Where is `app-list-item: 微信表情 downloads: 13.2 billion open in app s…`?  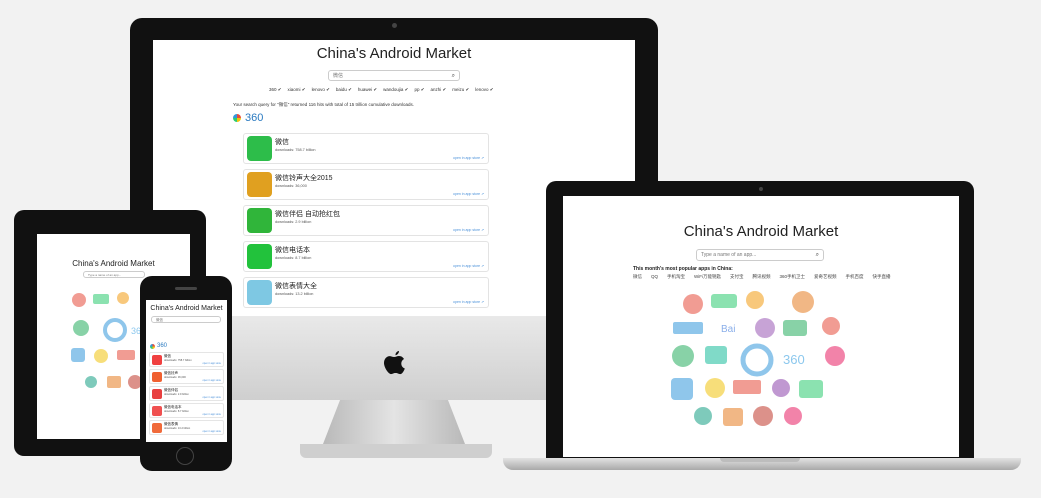 app-list-item: 微信表情 downloads: 13.2 billion open in app s… is located at coordinates (186, 427).